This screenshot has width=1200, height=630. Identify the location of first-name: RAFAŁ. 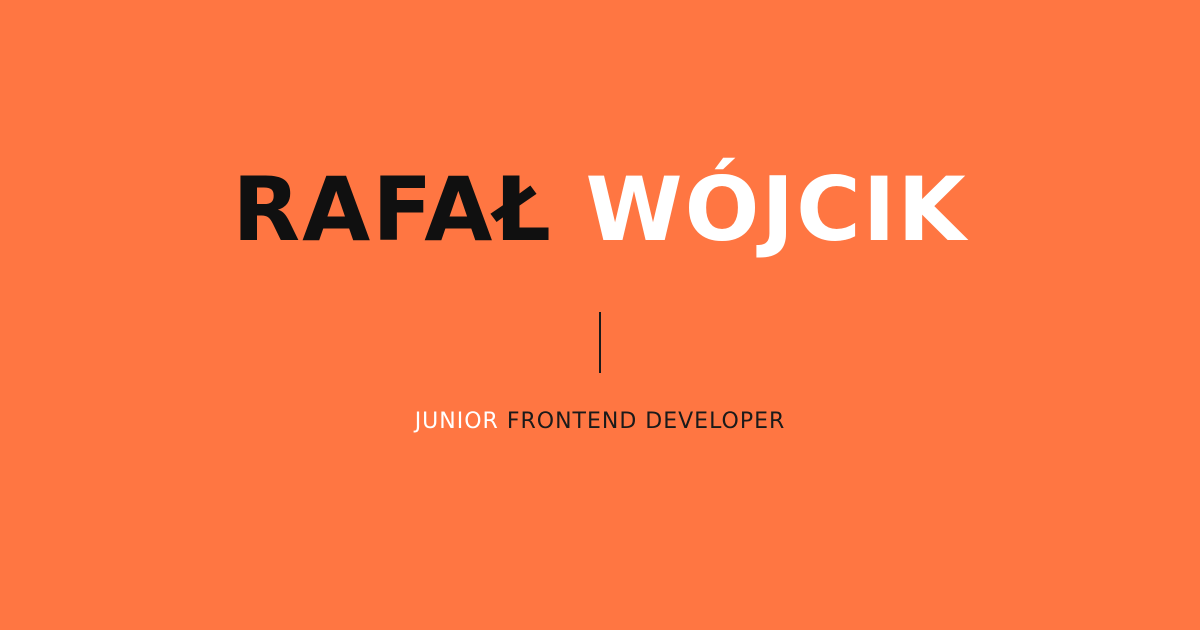
(392, 209).